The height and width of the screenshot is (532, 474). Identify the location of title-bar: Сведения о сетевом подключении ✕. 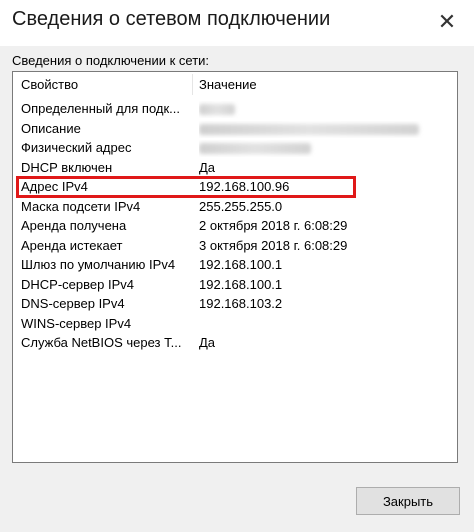
(237, 23).